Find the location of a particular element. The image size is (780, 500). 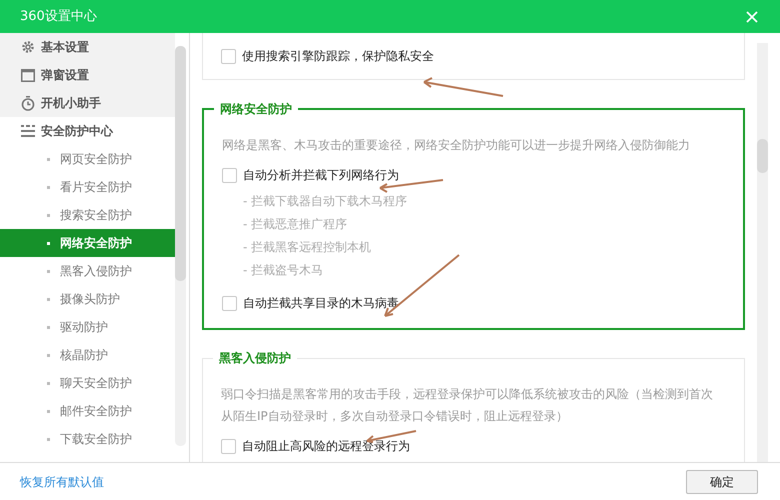

sidebar-subitem-label: 邮件安全防护 is located at coordinates (96, 411).